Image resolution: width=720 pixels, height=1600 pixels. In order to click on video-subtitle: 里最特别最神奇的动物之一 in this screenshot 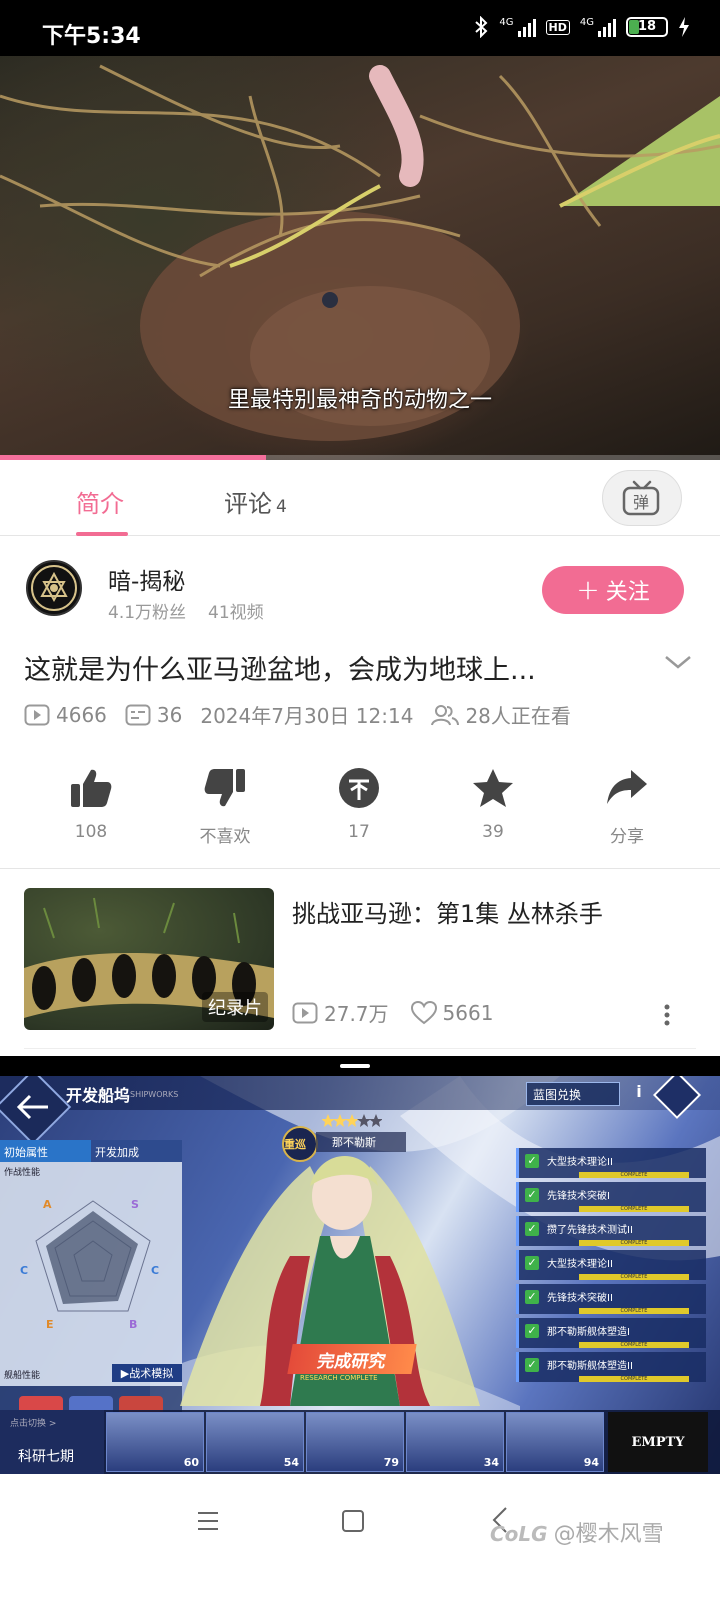, I will do `click(359, 400)`.